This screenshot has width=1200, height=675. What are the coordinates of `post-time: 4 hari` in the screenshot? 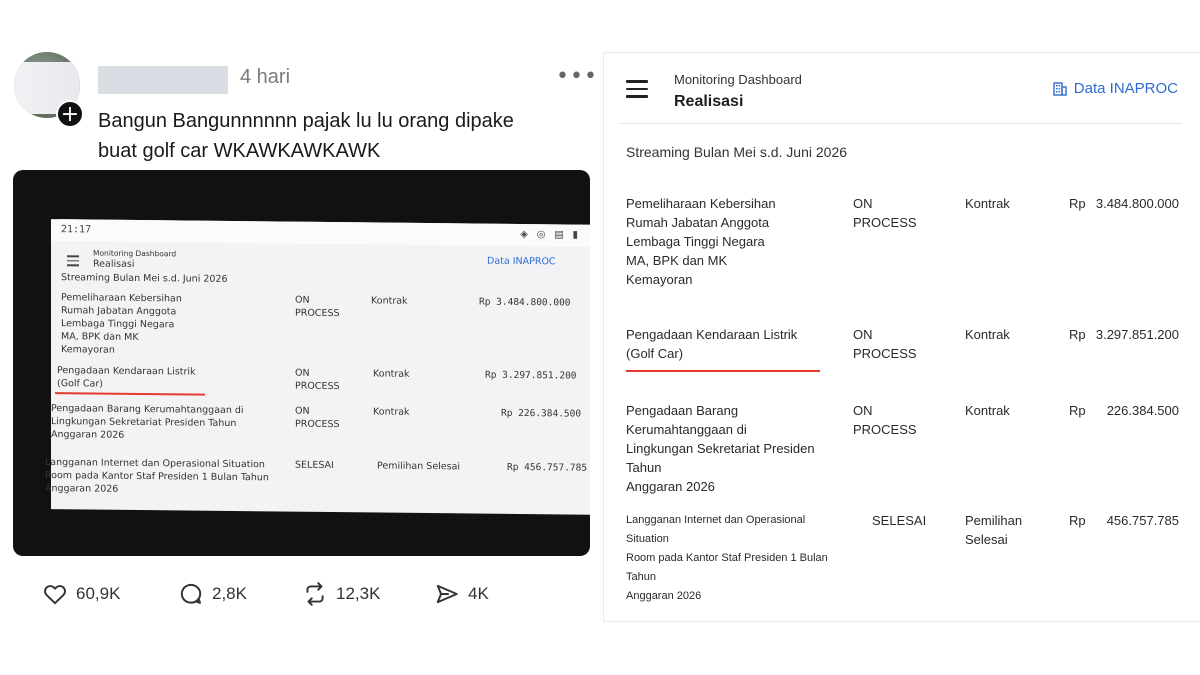 It's located at (265, 77).